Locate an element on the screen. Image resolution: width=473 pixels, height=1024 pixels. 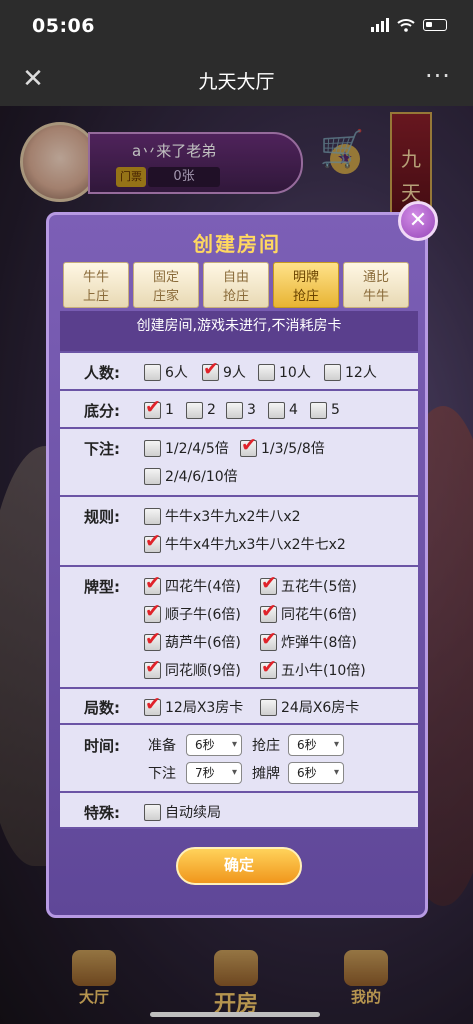
bet-row: 下注: 1/2/4/5倍 1/3/5/8倍 2/4/6/10倍 is located at coordinates (239, 461).